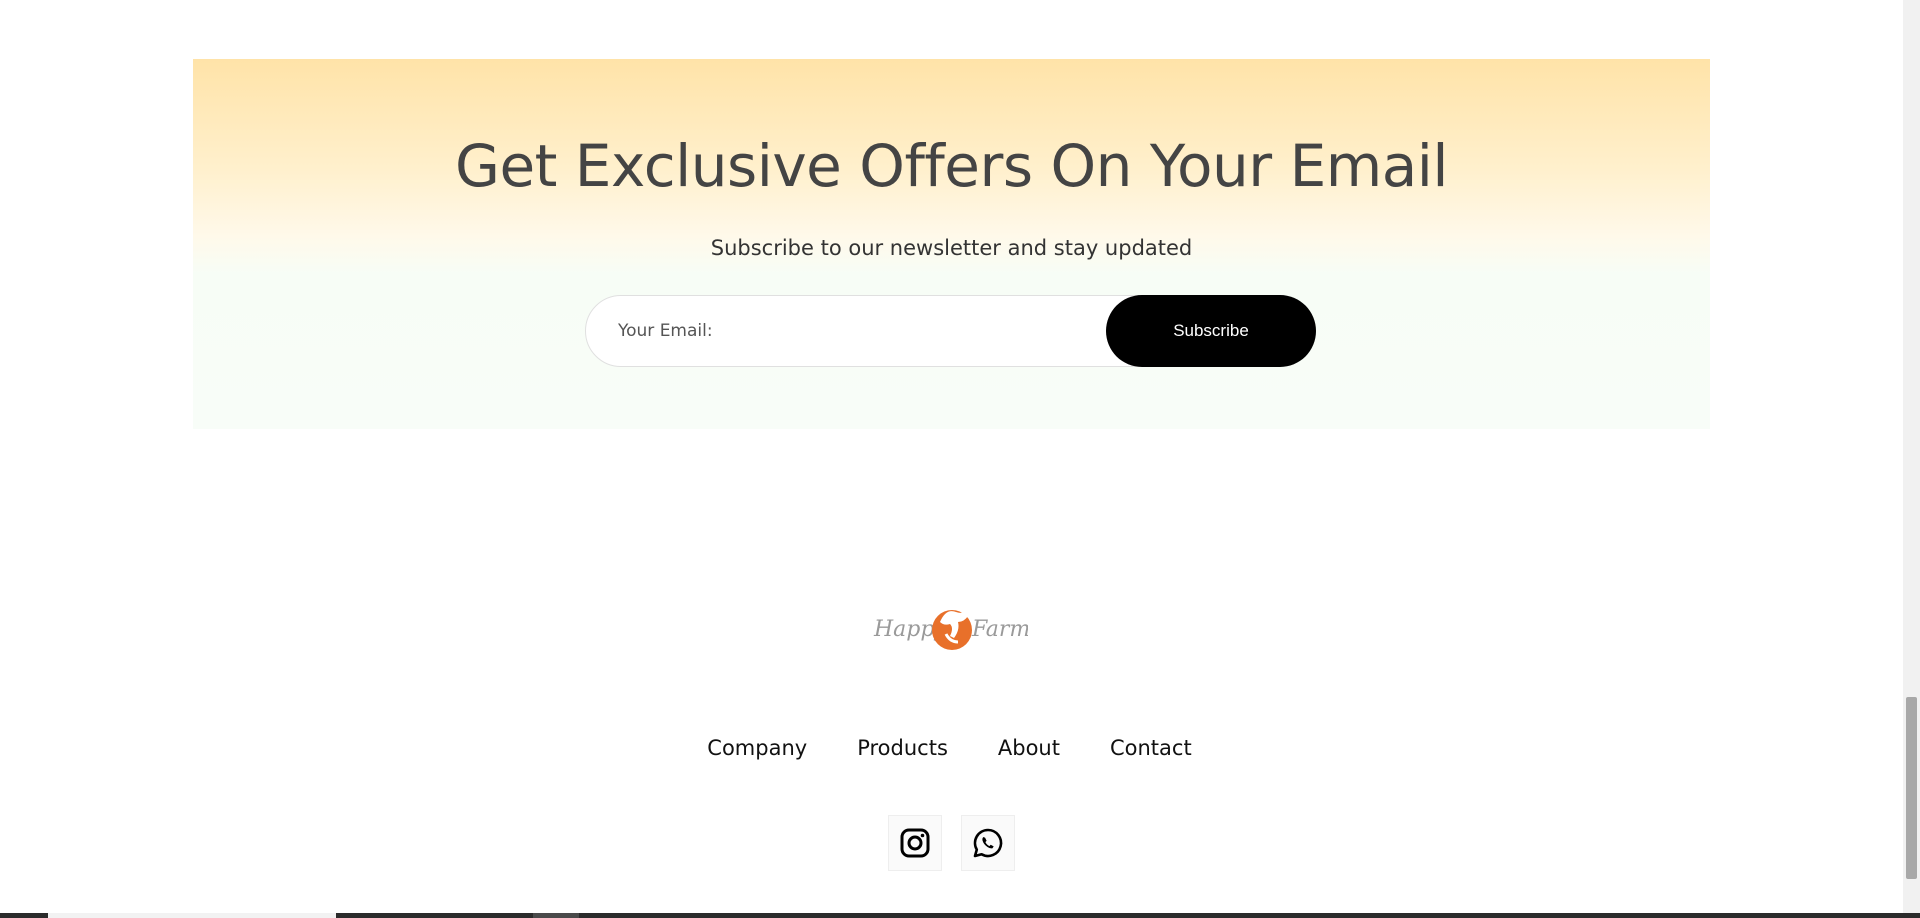  What do you see at coordinates (1029, 748) in the screenshot?
I see `footer-link-about: About` at bounding box center [1029, 748].